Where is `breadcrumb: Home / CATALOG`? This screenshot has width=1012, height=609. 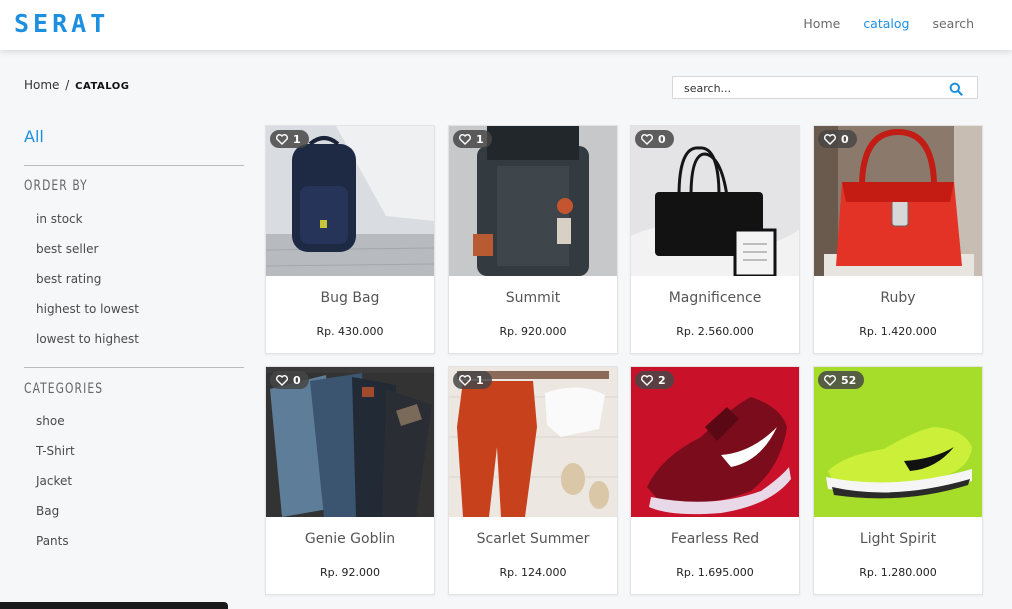
breadcrumb: Home / CATALOG is located at coordinates (76, 85).